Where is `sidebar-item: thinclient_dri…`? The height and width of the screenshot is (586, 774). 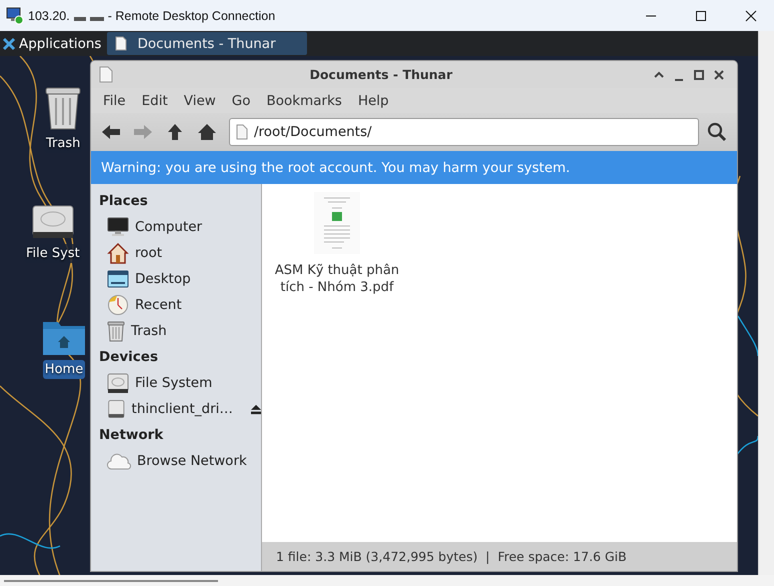 sidebar-item: thinclient_dri… is located at coordinates (176, 409).